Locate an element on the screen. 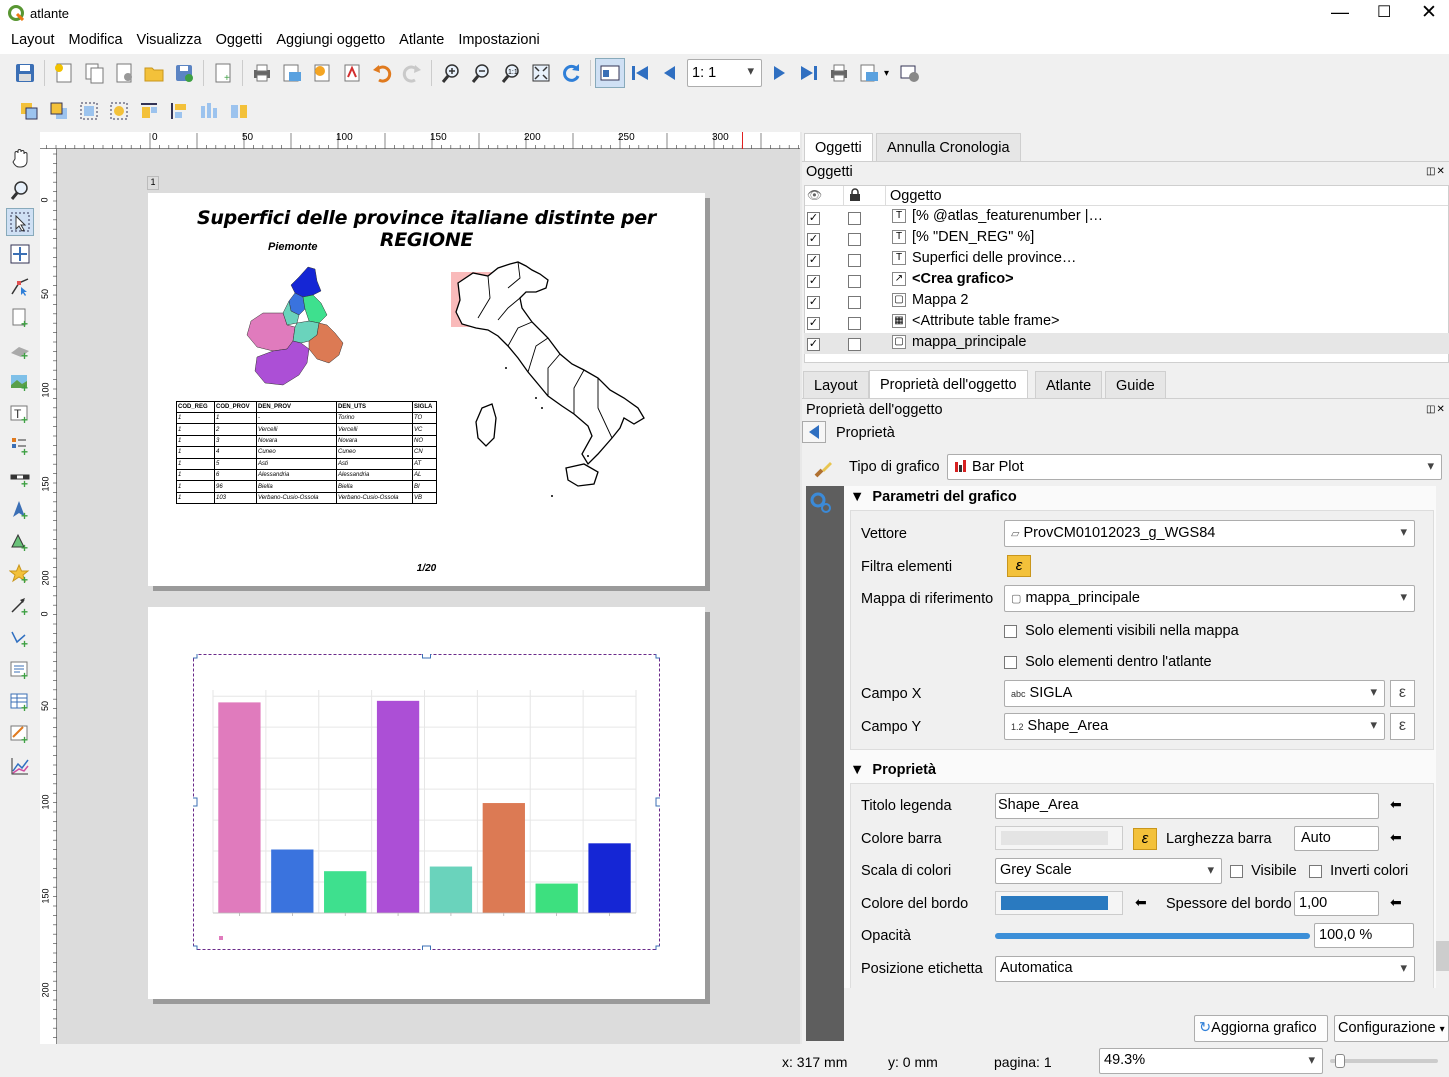 The width and height of the screenshot is (1449, 1077). zoom-tool-icon is located at coordinates (20, 190).